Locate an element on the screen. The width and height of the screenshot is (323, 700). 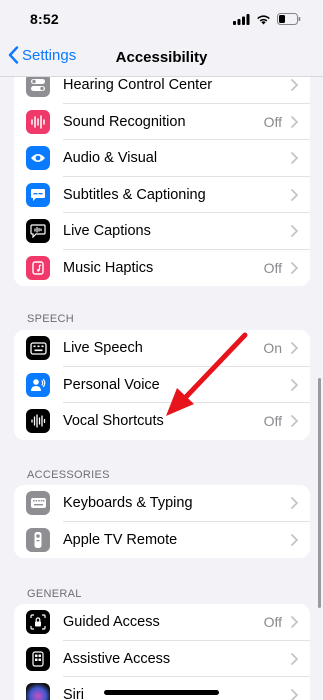
home-indicator is located at coordinates (161, 692).